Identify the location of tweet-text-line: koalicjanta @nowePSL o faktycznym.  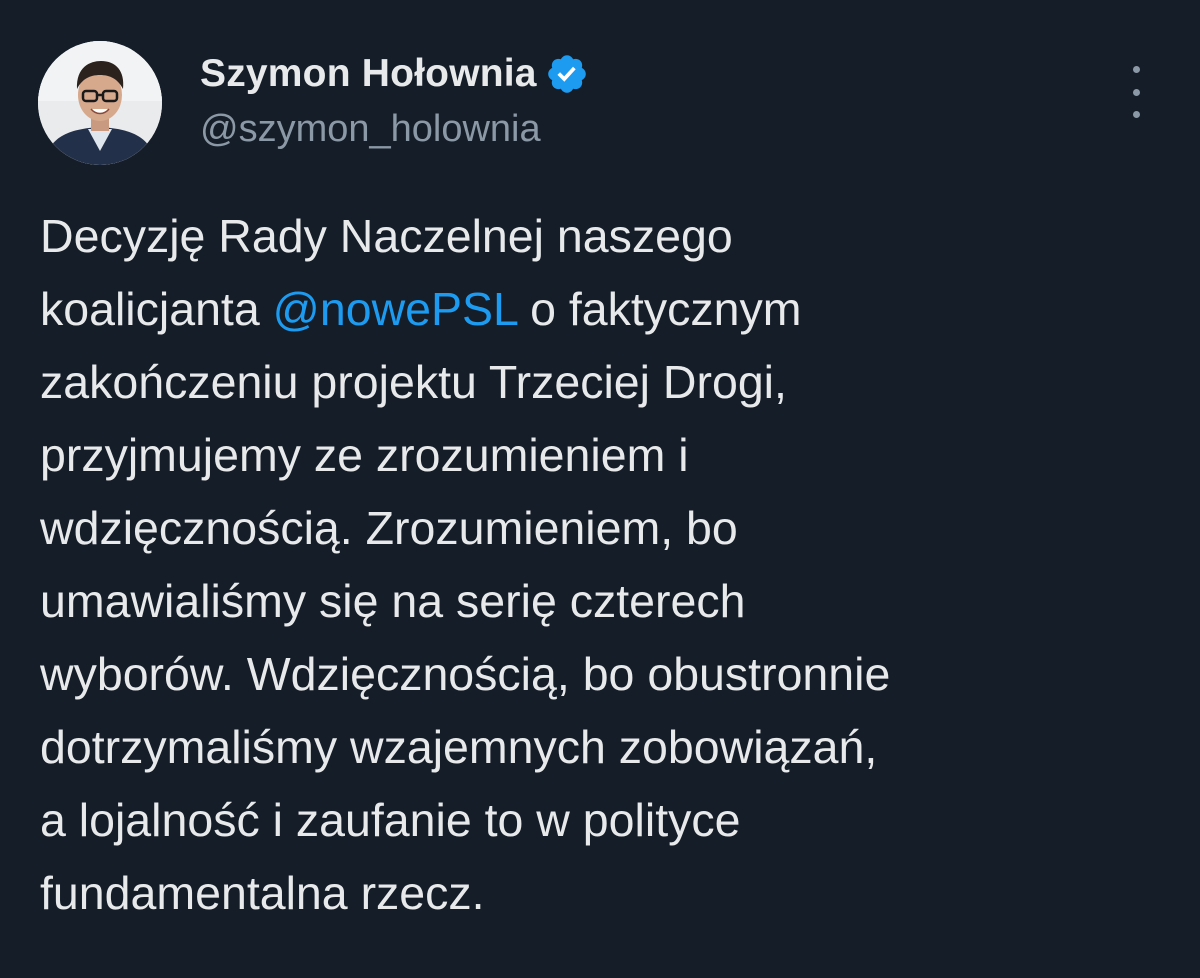
(600, 309).